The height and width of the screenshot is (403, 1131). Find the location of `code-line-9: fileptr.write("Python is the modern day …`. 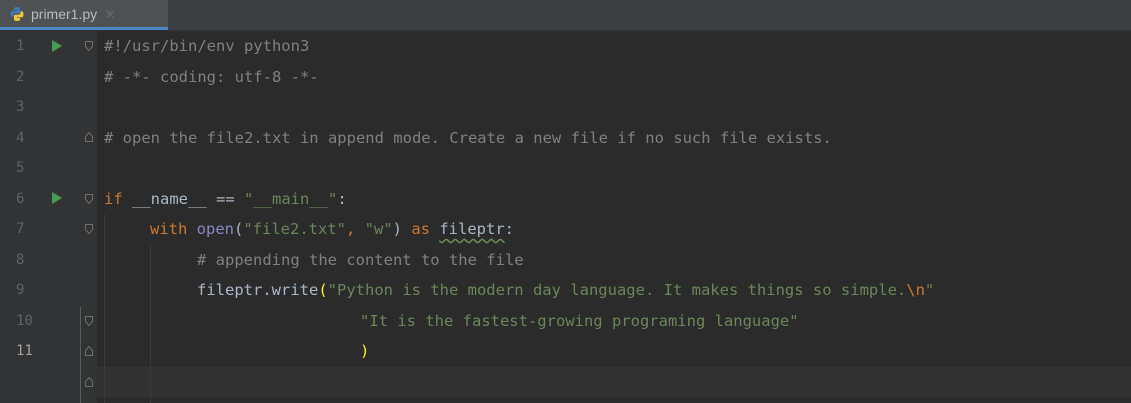

code-line-9: fileptr.write("Python is the modern day … is located at coordinates (617, 290).